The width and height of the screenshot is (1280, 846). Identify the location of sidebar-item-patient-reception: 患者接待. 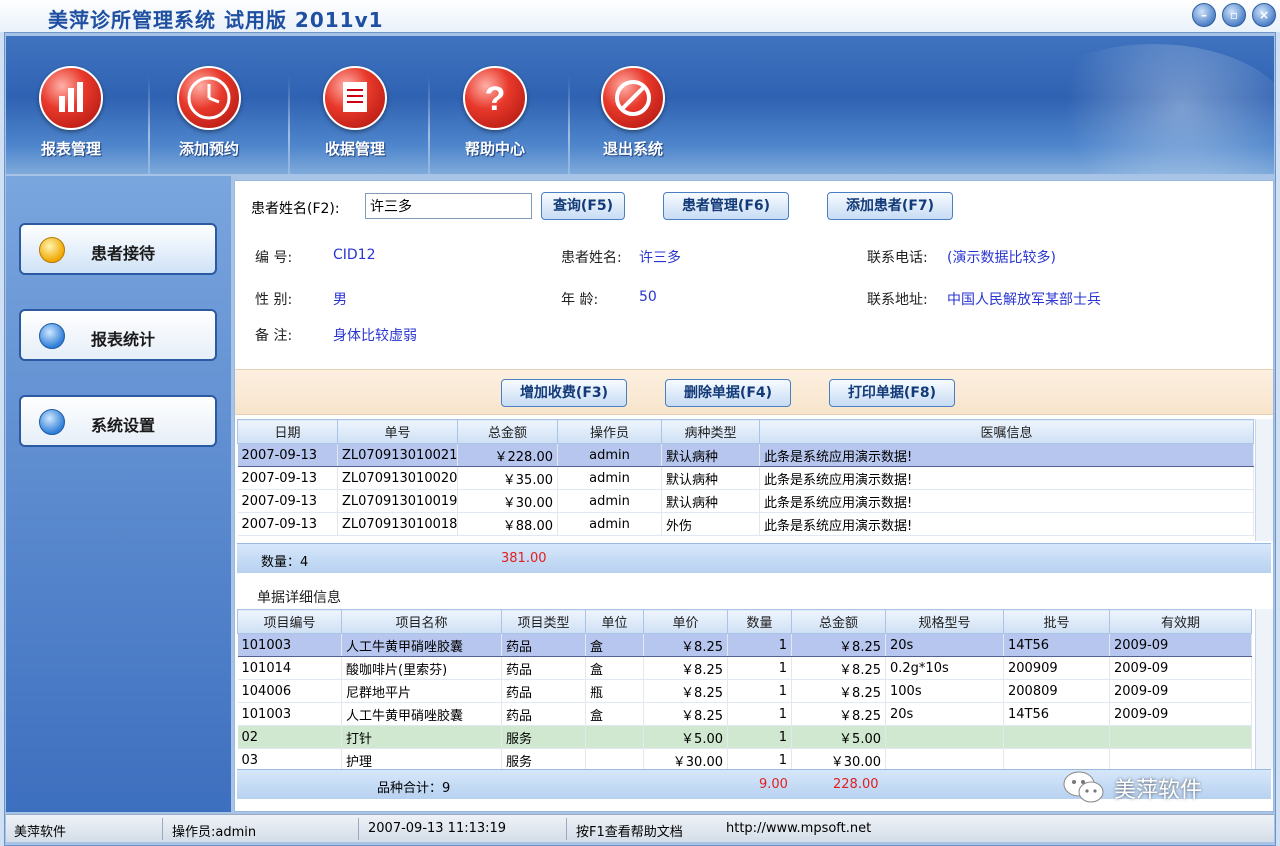
(118, 249).